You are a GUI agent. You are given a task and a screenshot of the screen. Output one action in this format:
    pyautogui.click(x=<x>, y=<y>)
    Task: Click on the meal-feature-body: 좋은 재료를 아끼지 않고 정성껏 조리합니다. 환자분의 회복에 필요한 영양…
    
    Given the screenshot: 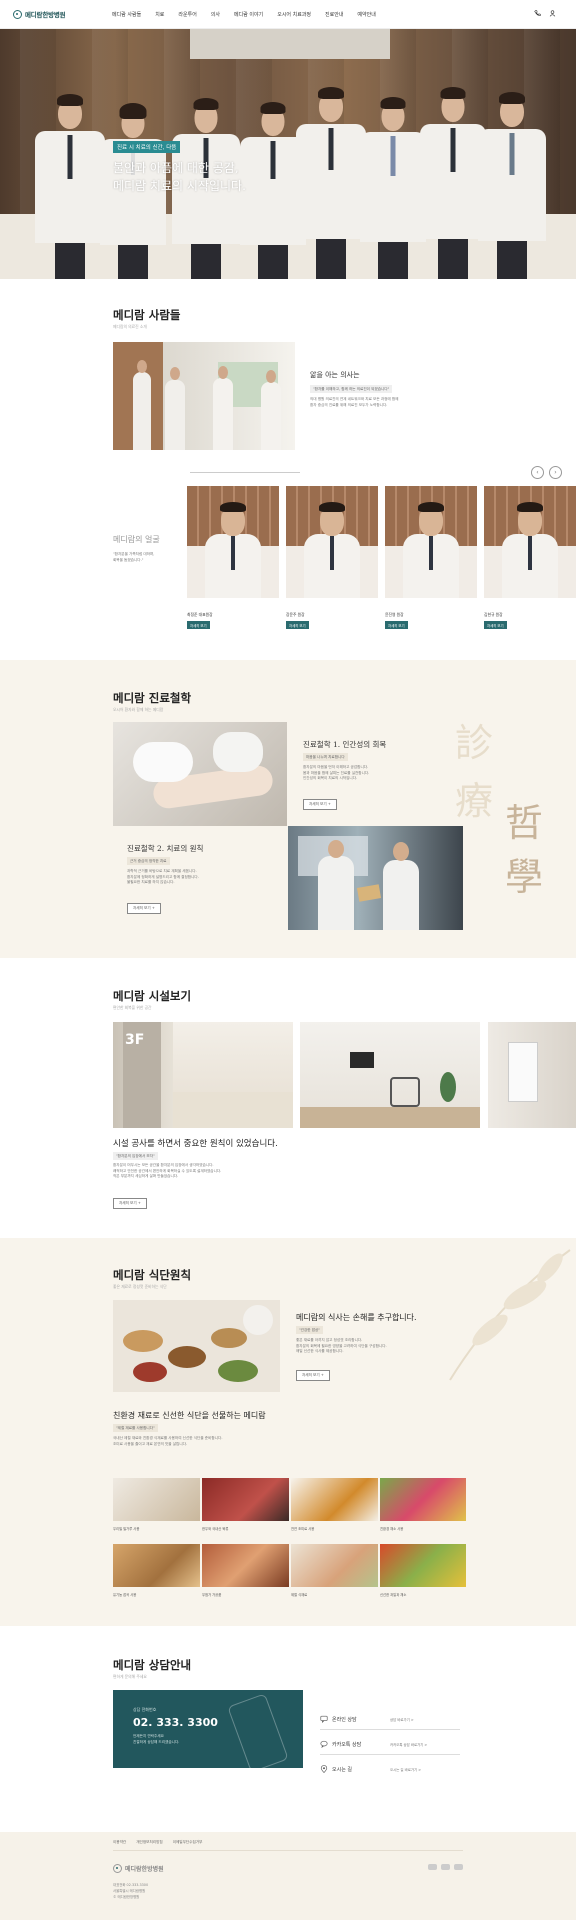 What is the action you would take?
    pyautogui.click(x=381, y=1346)
    